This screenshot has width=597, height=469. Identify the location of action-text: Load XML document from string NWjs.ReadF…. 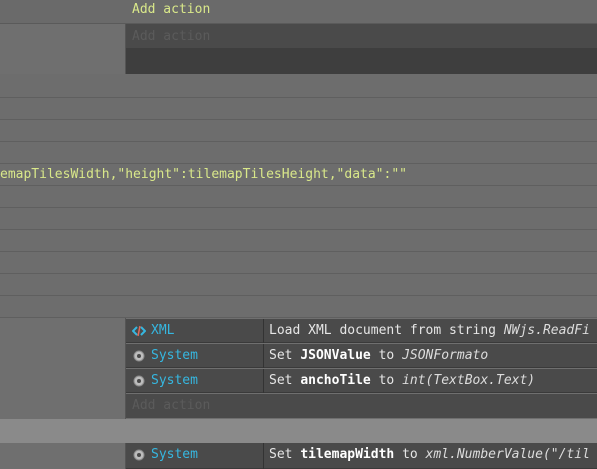
(429, 330).